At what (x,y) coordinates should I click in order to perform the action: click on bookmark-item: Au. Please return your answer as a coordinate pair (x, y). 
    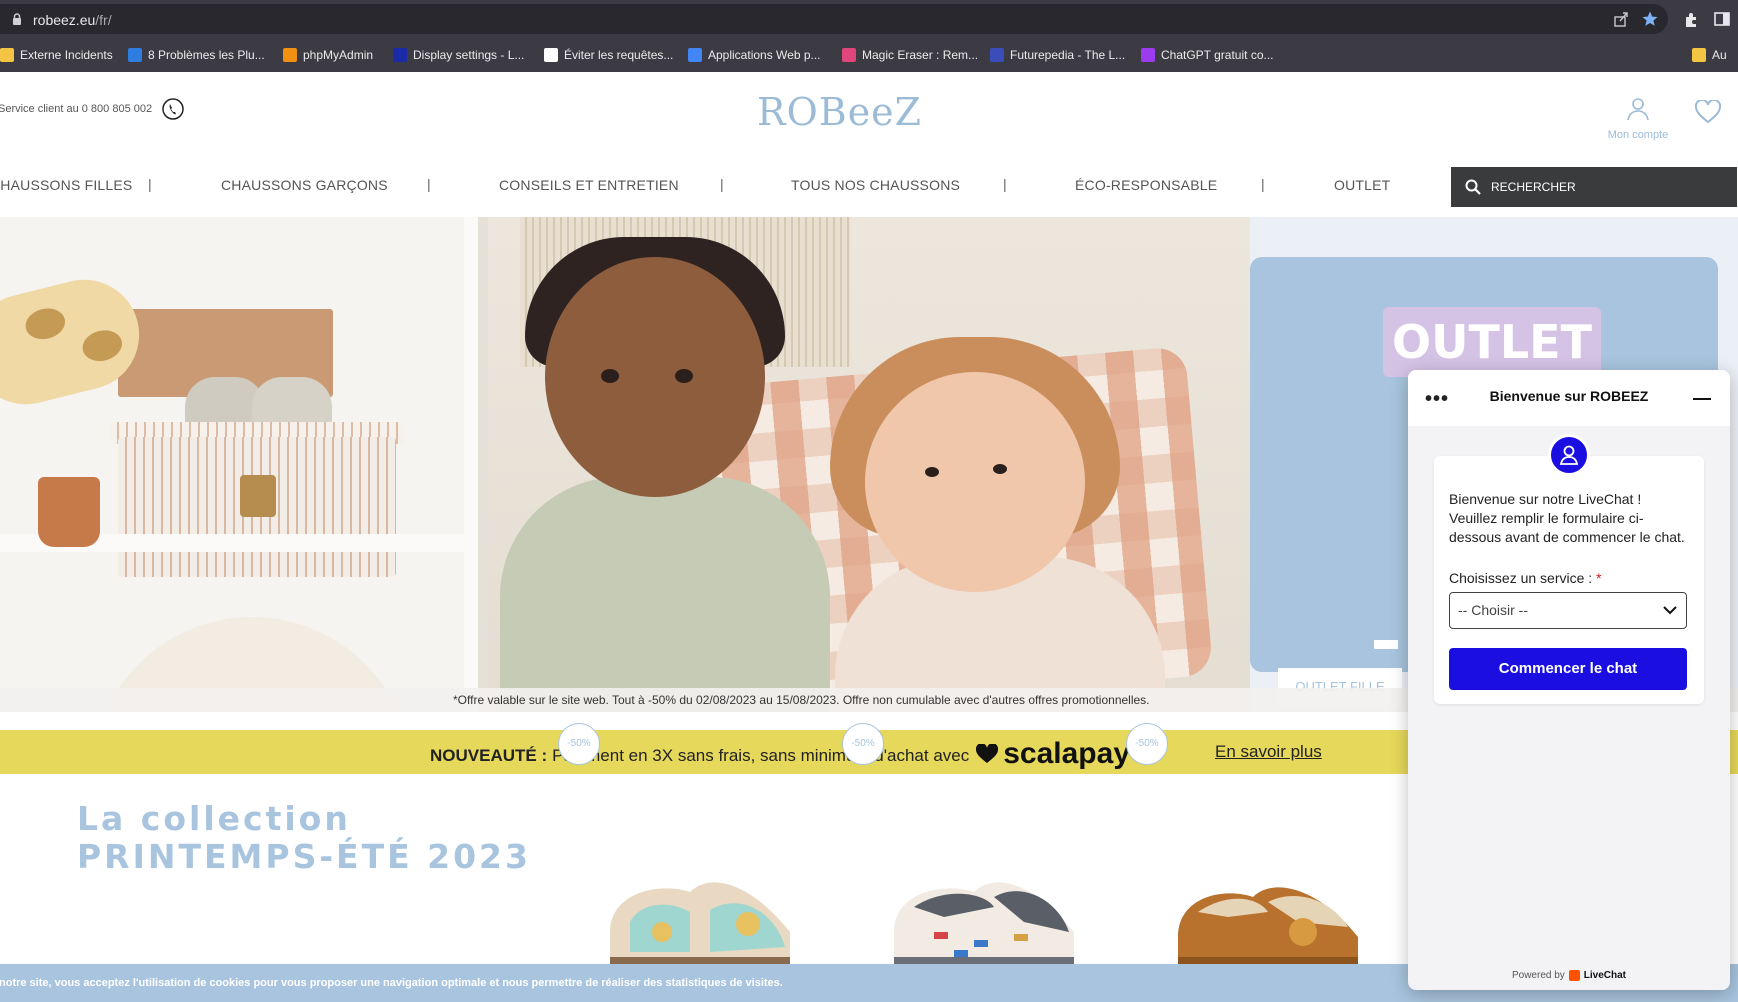
    Looking at the image, I should click on (1709, 55).